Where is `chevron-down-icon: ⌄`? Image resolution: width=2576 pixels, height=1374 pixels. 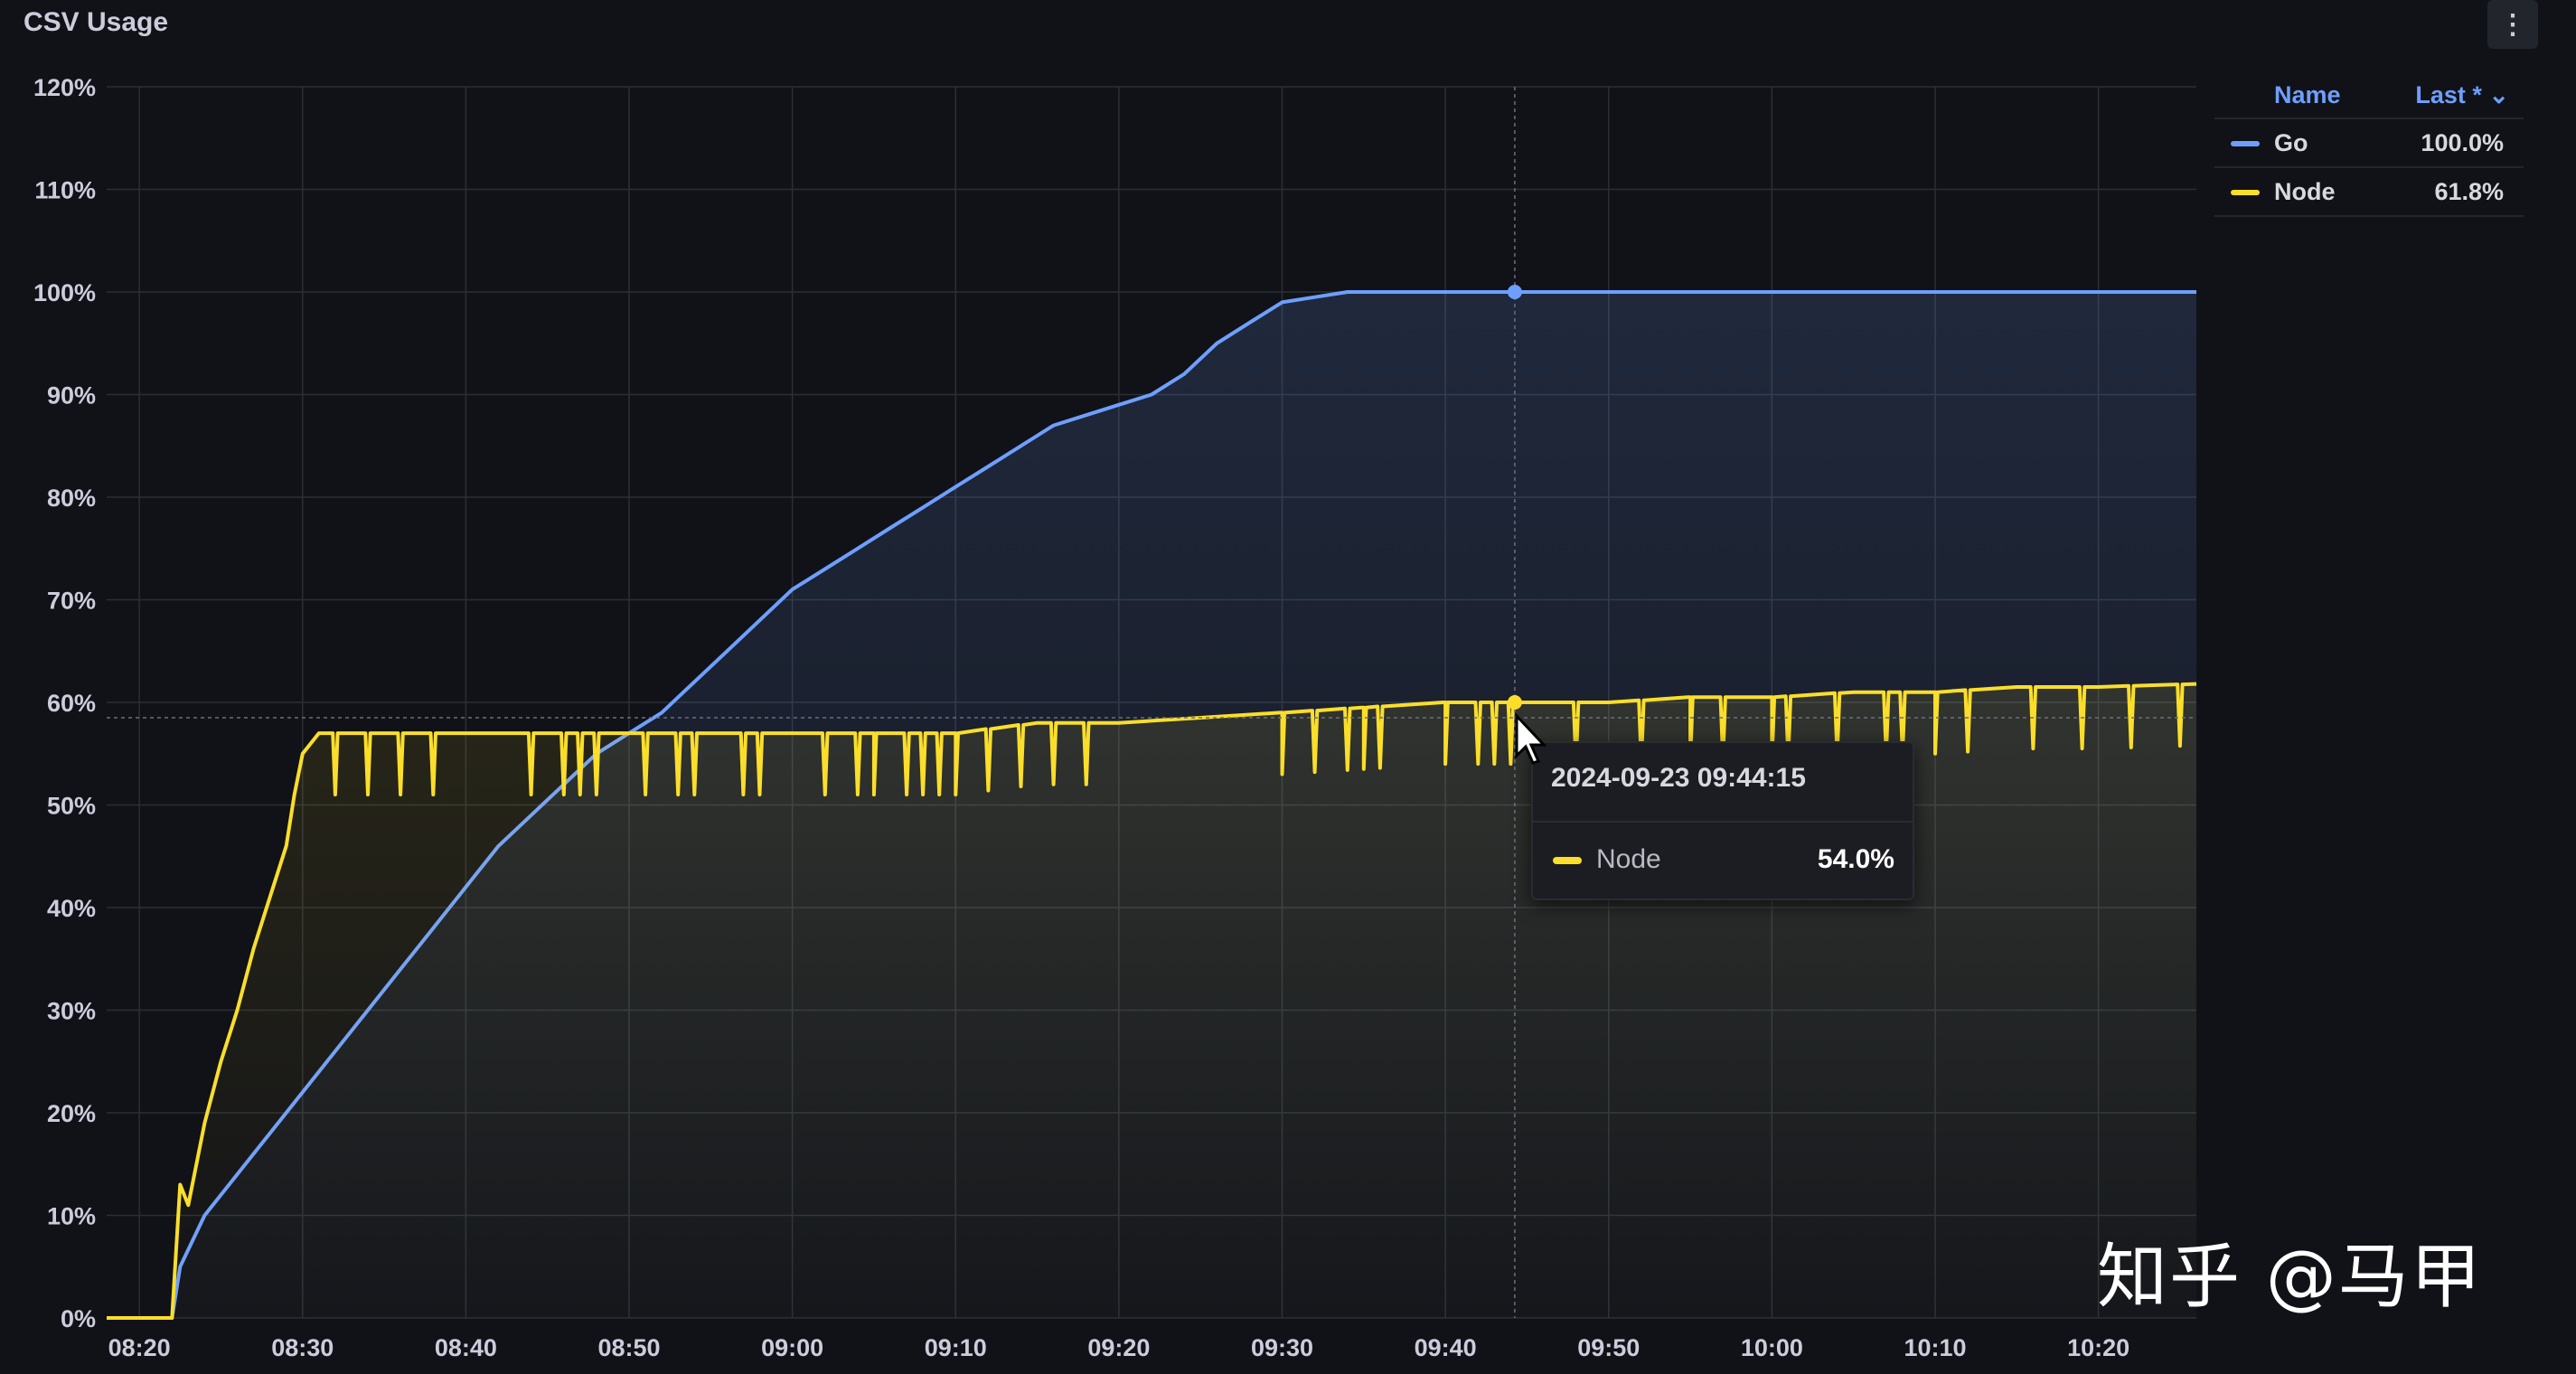
chevron-down-icon: ⌄ is located at coordinates (2498, 94).